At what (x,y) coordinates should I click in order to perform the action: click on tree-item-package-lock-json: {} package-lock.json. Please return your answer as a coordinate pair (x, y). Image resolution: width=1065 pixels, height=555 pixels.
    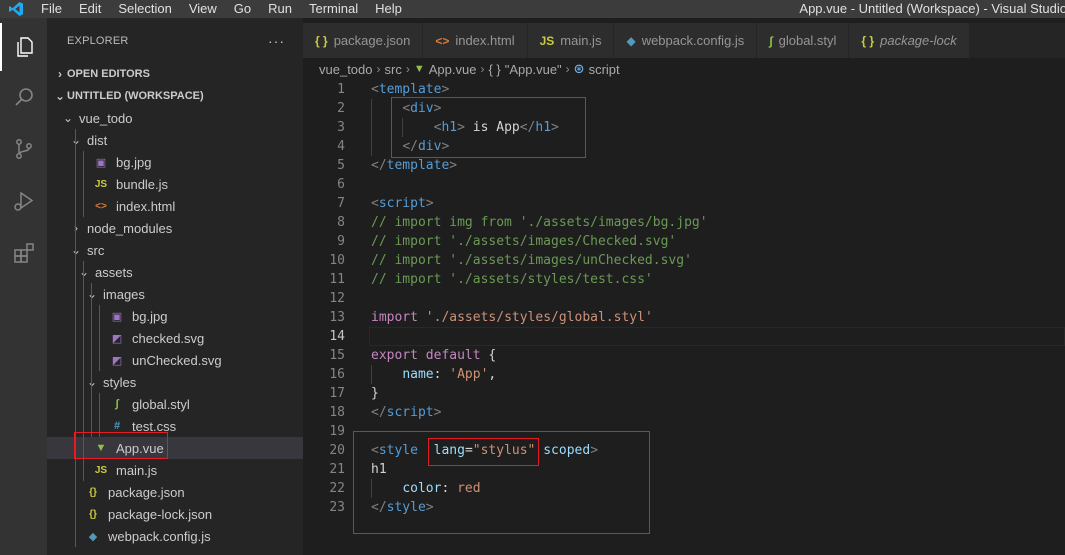
    Looking at the image, I should click on (175, 514).